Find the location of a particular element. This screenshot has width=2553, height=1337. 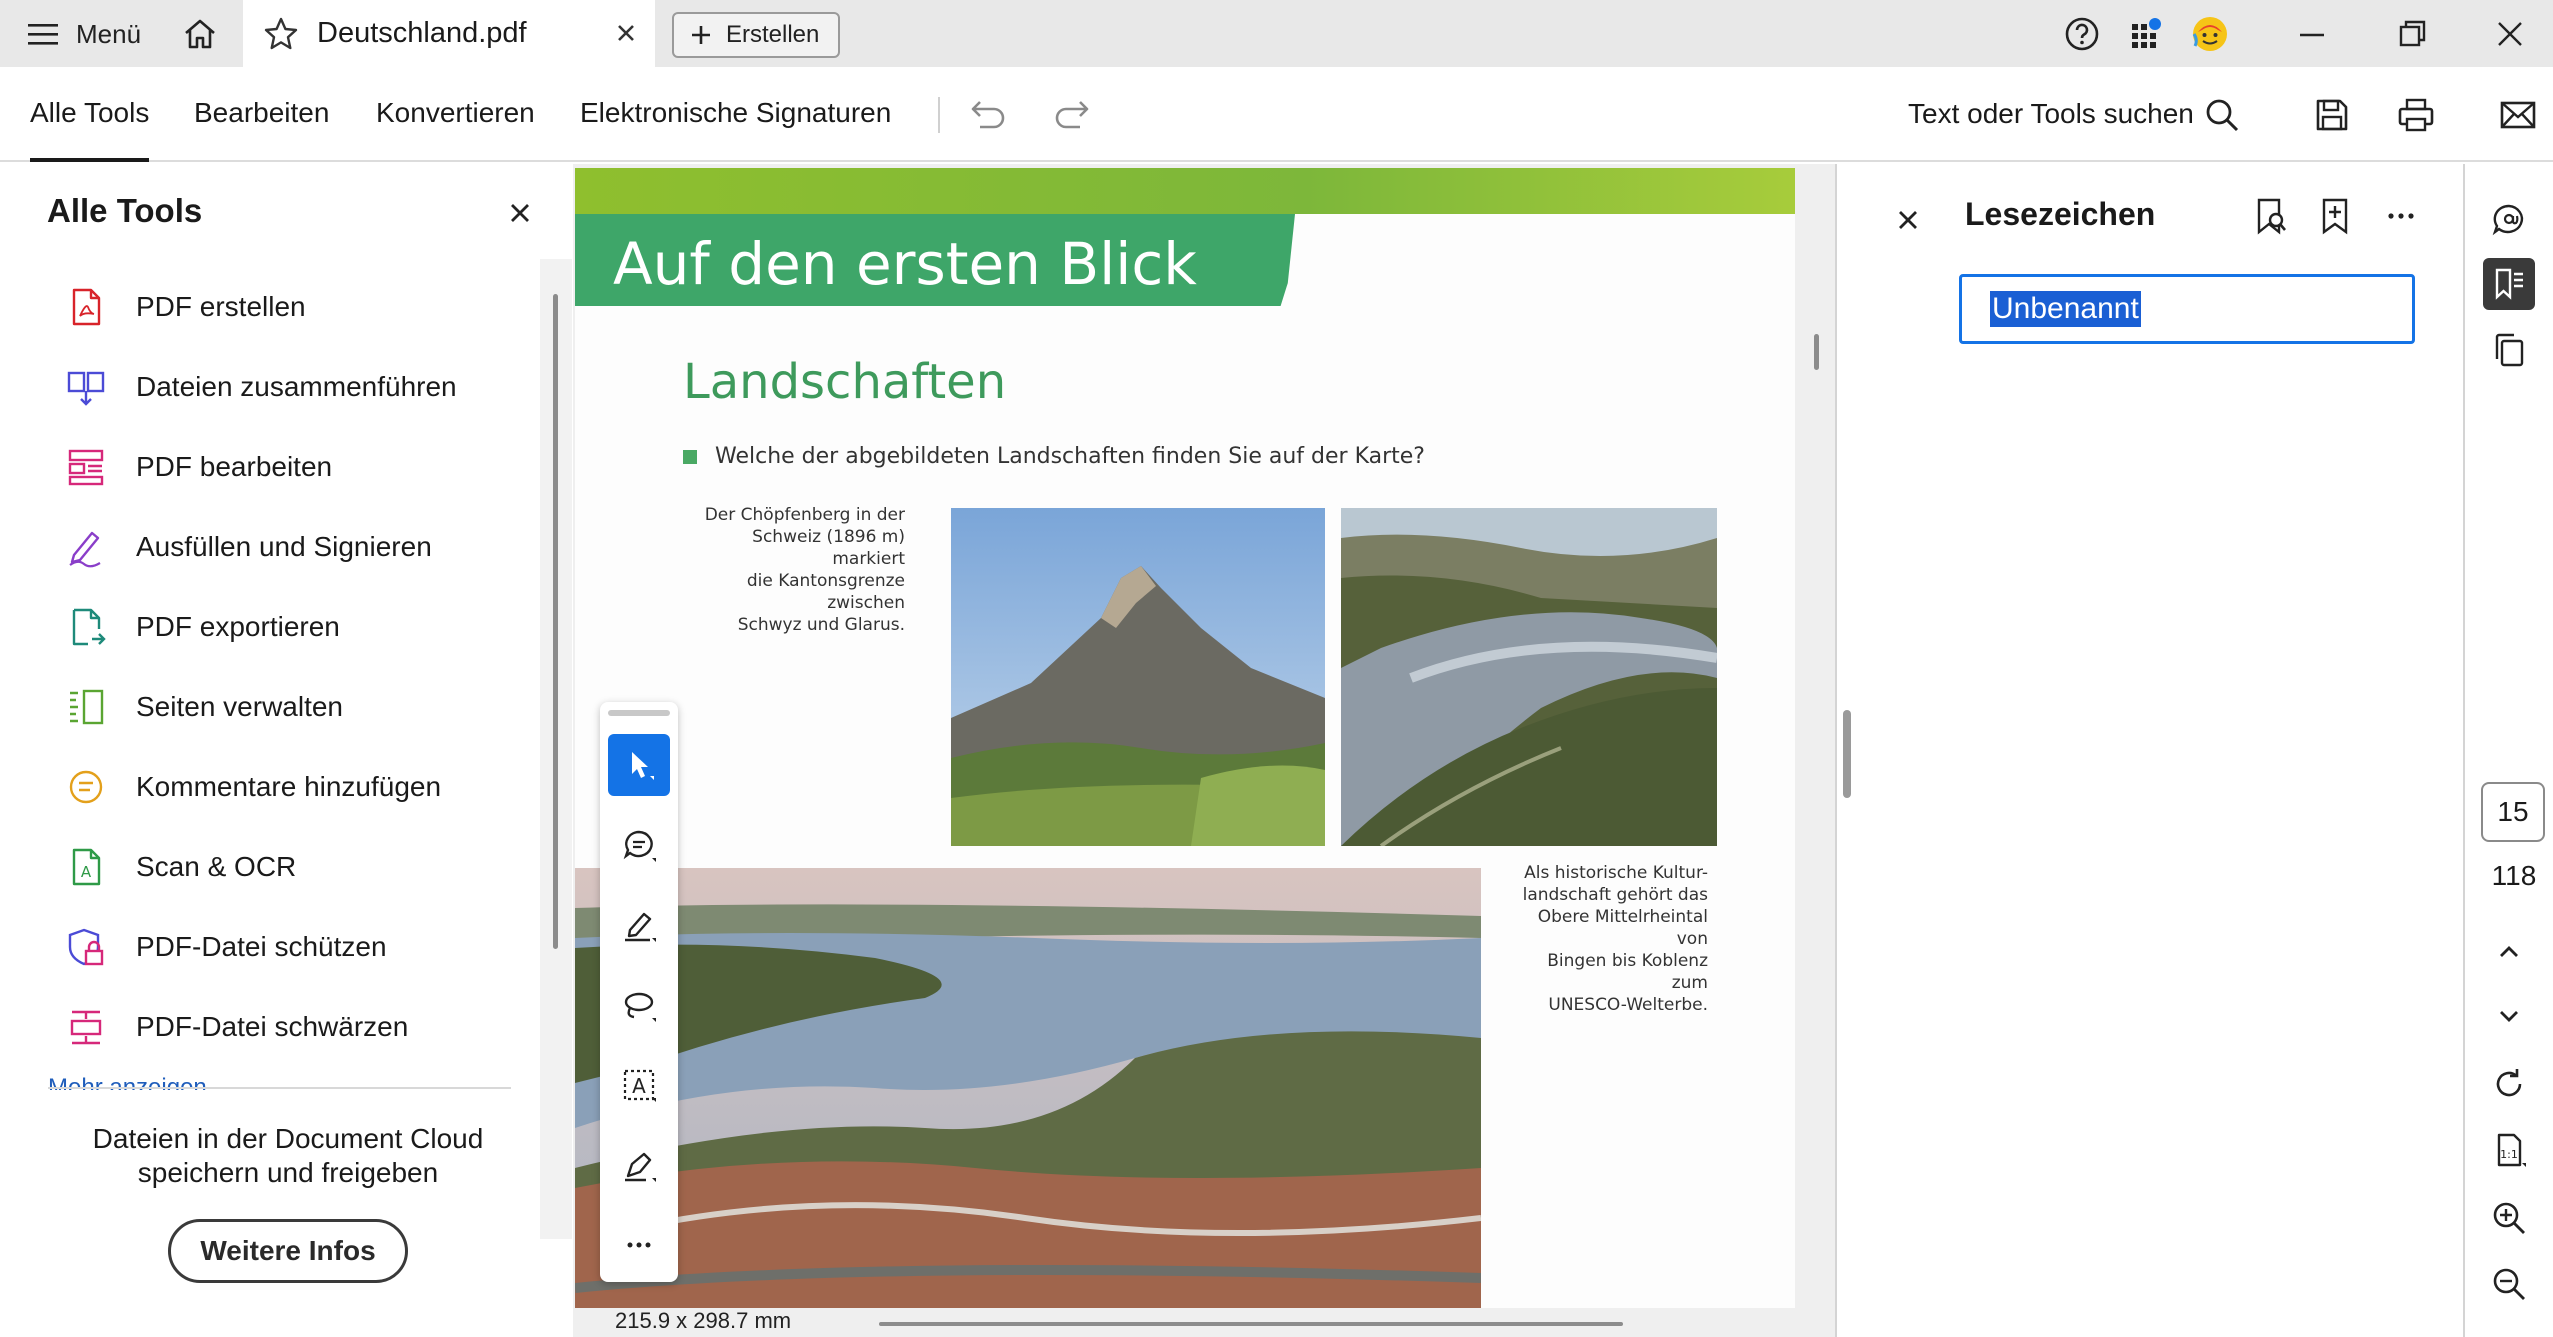

zoom-in-button is located at coordinates (2509, 1218).